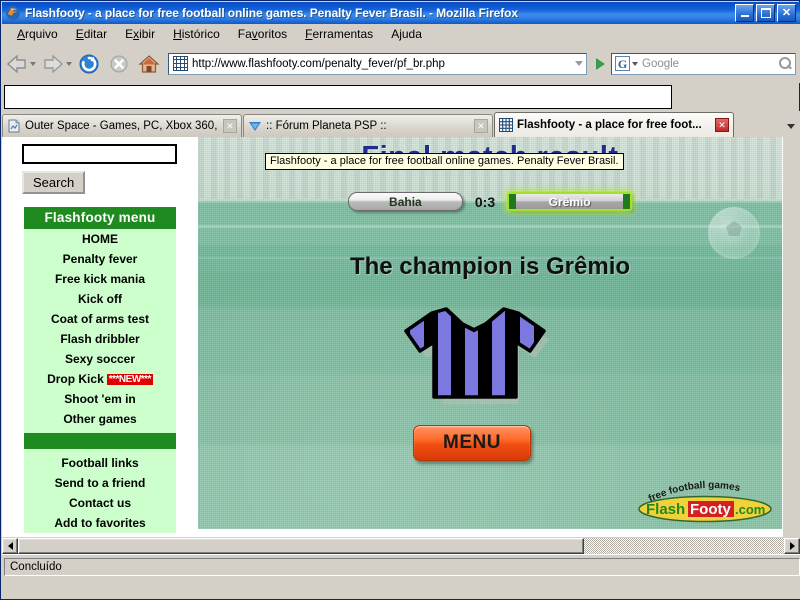 The image size is (800, 600). What do you see at coordinates (100, 259) in the screenshot?
I see `sidebar-item-penalty-fever: Penalty fever` at bounding box center [100, 259].